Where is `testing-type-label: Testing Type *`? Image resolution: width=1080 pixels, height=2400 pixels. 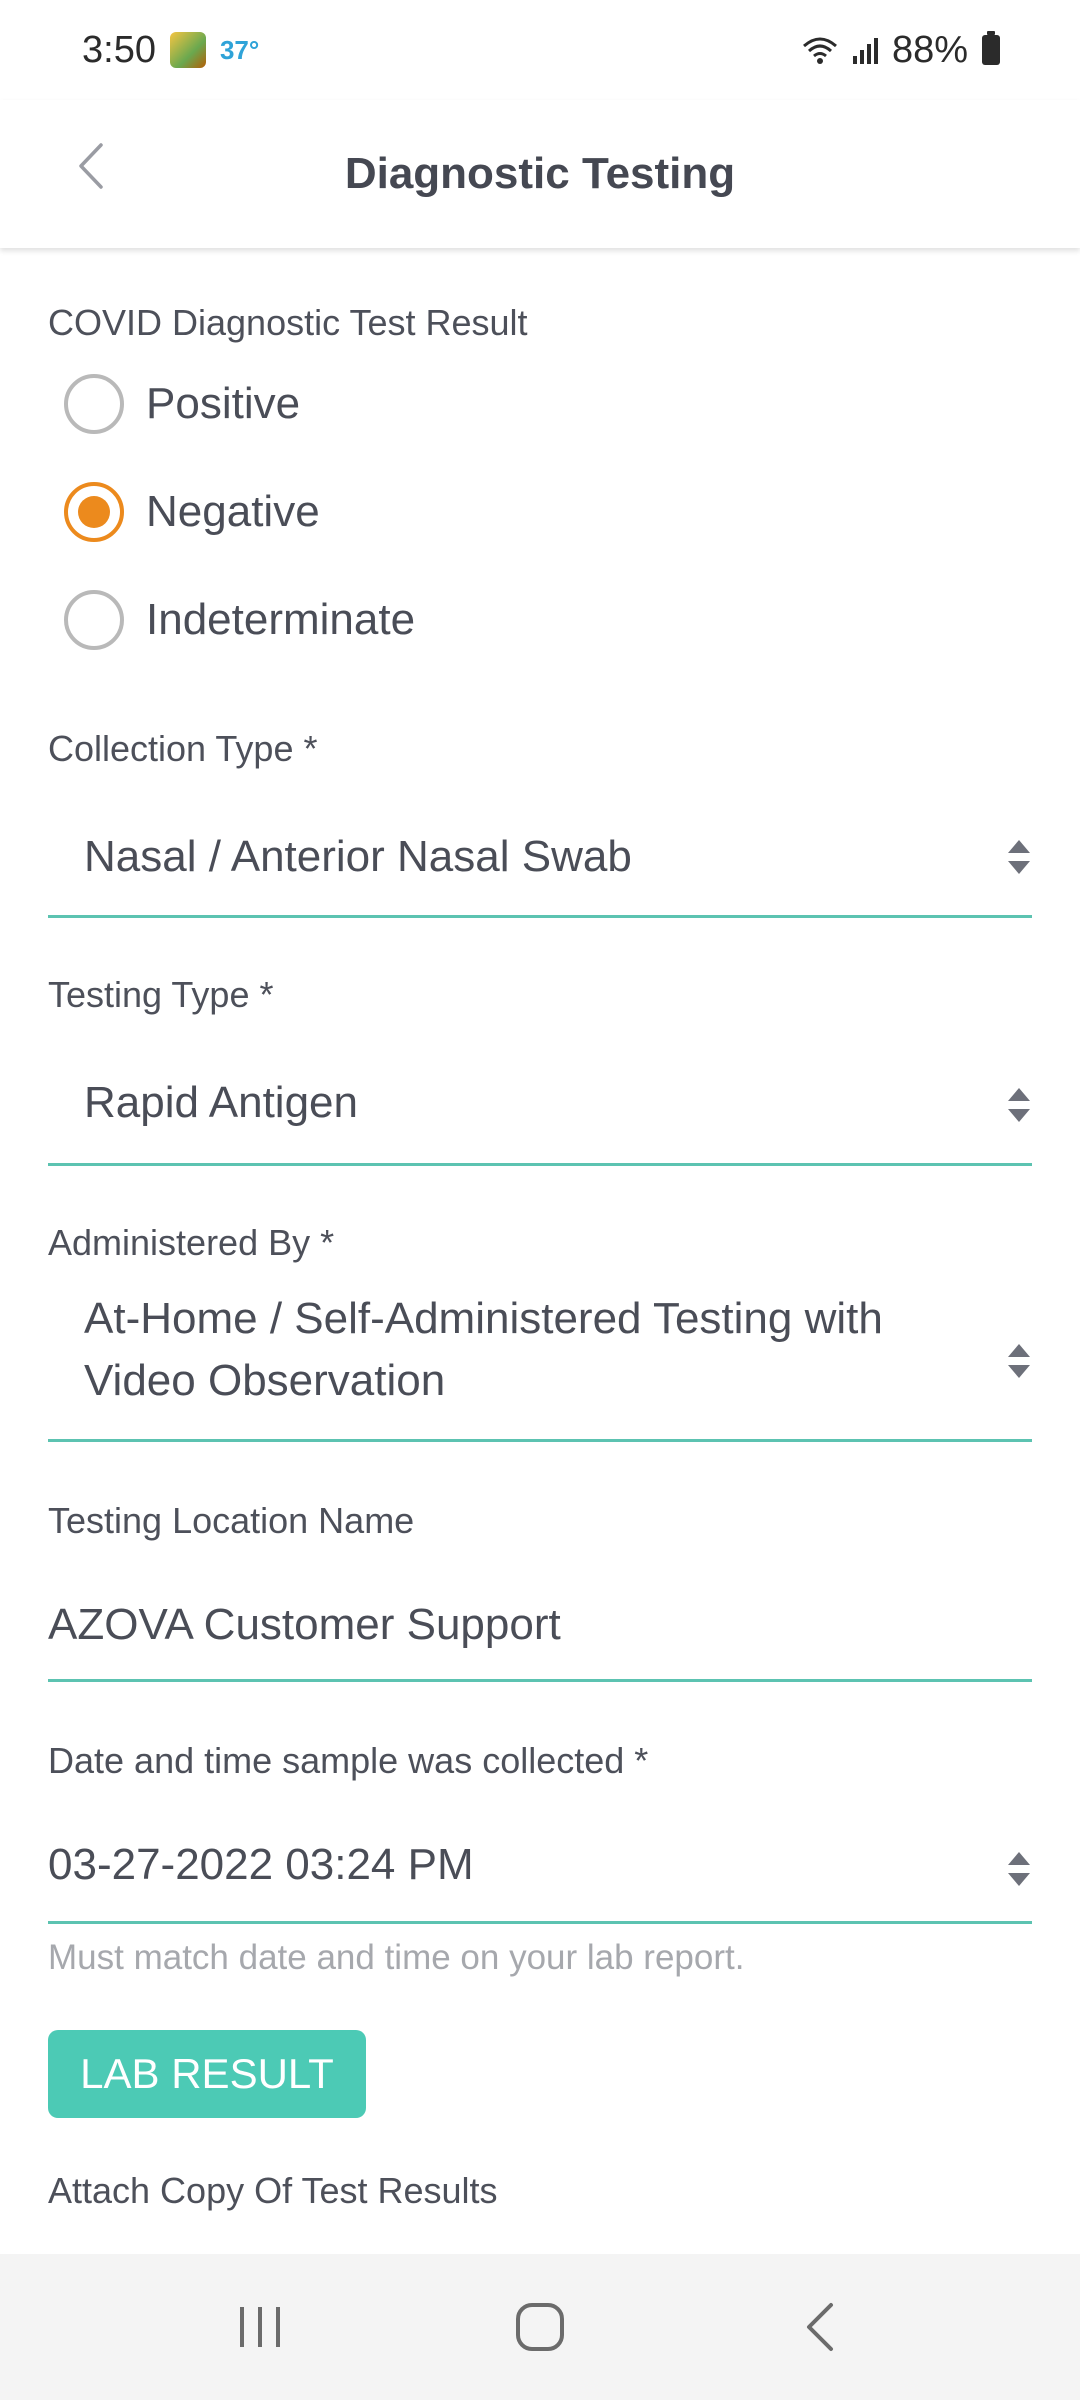
testing-type-label: Testing Type * is located at coordinates (161, 994).